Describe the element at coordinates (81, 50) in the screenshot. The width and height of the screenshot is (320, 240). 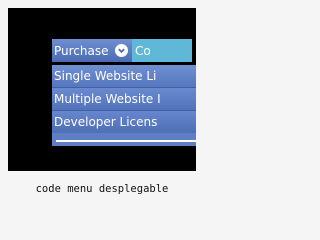
I see `menu-item-purchase-label: Purchase` at that location.